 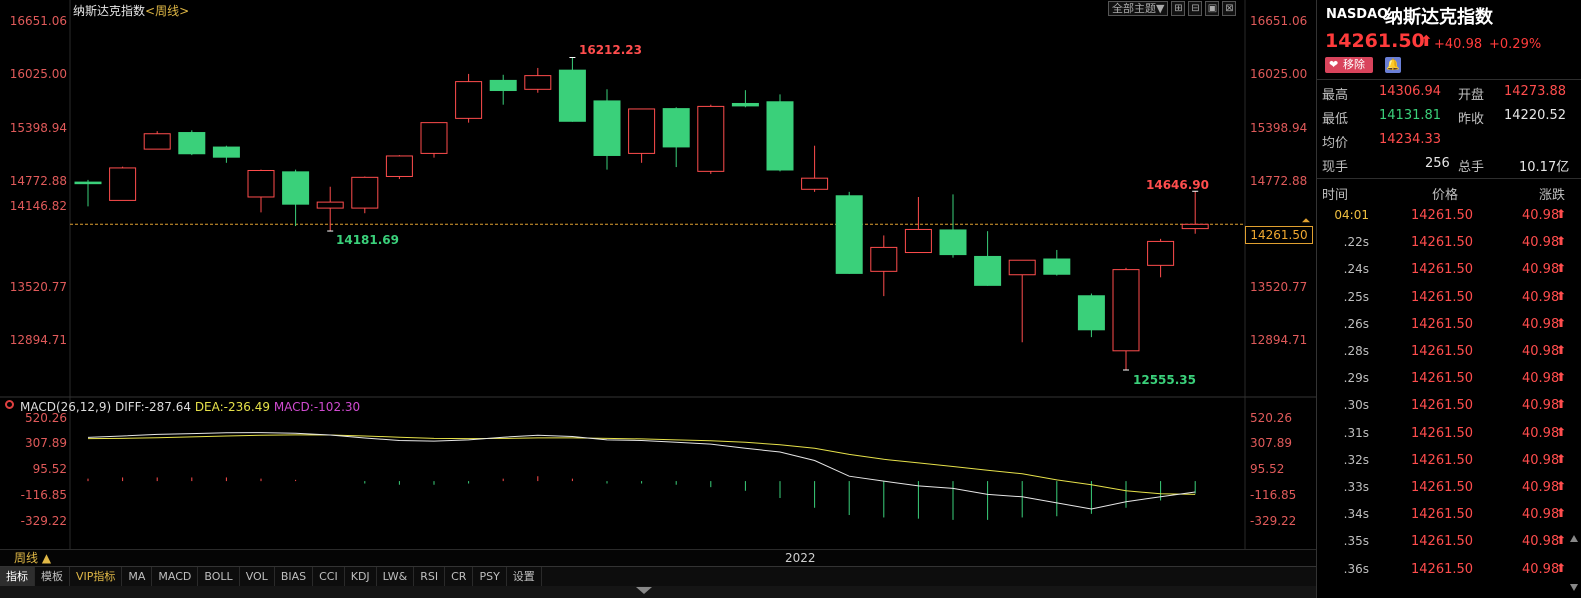 What do you see at coordinates (1356, 432) in the screenshot?
I see `tick-time: .31s` at bounding box center [1356, 432].